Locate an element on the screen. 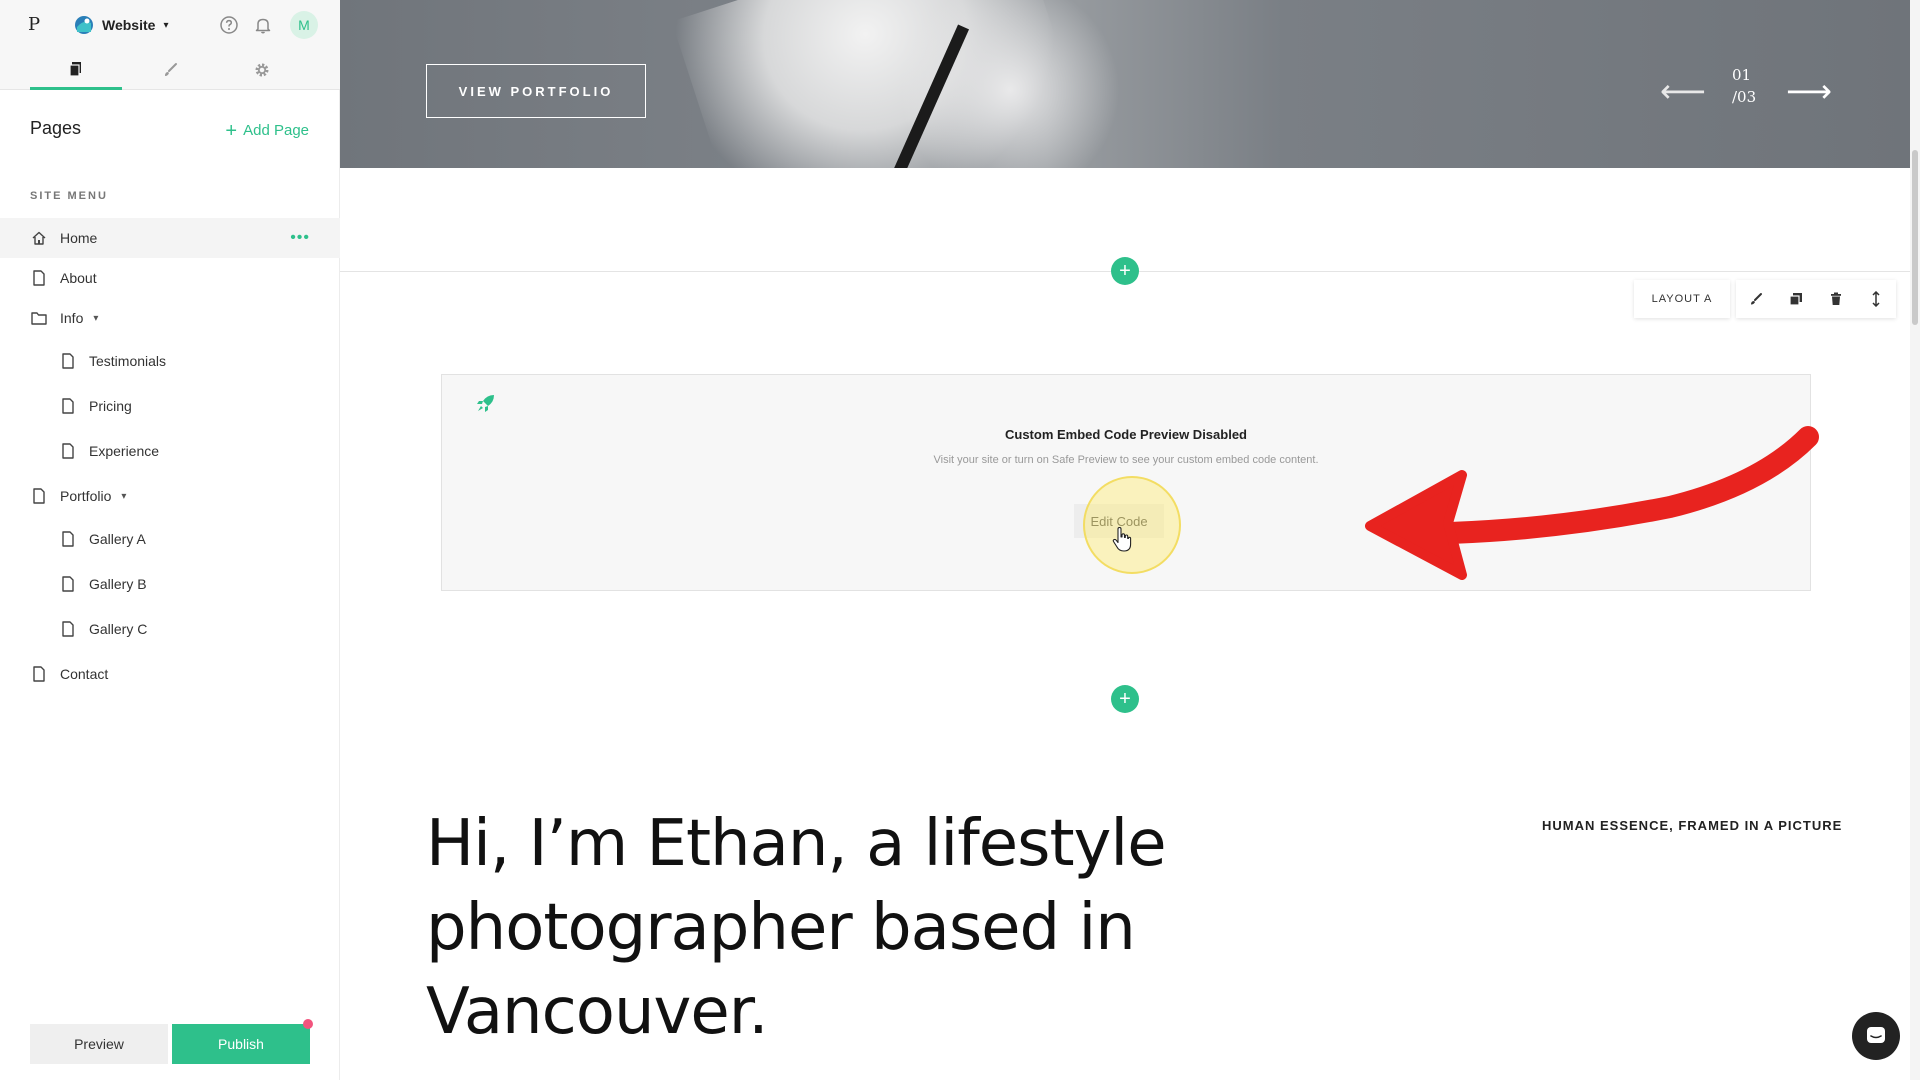  sidebar-item-label: Home is located at coordinates (79, 238).